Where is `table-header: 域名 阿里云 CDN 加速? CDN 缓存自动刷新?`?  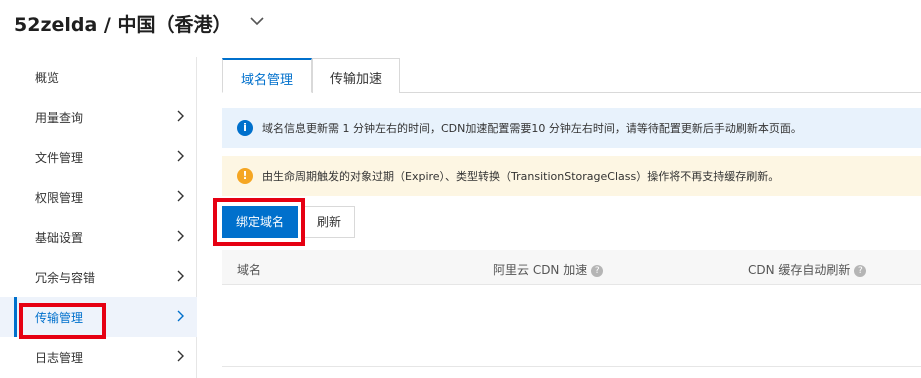
table-header: 域名 阿里云 CDN 加速? CDN 缓存自动刷新? is located at coordinates (571, 267).